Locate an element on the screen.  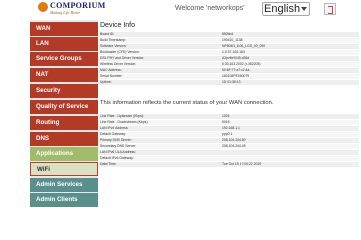
table-row: Board ID: 852bb4 is located at coordinates (228, 34).